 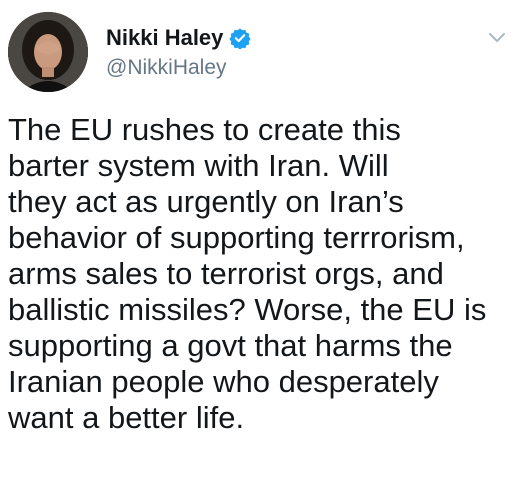 I want to click on tweet-text-line: want a better life., so click(x=126, y=417).